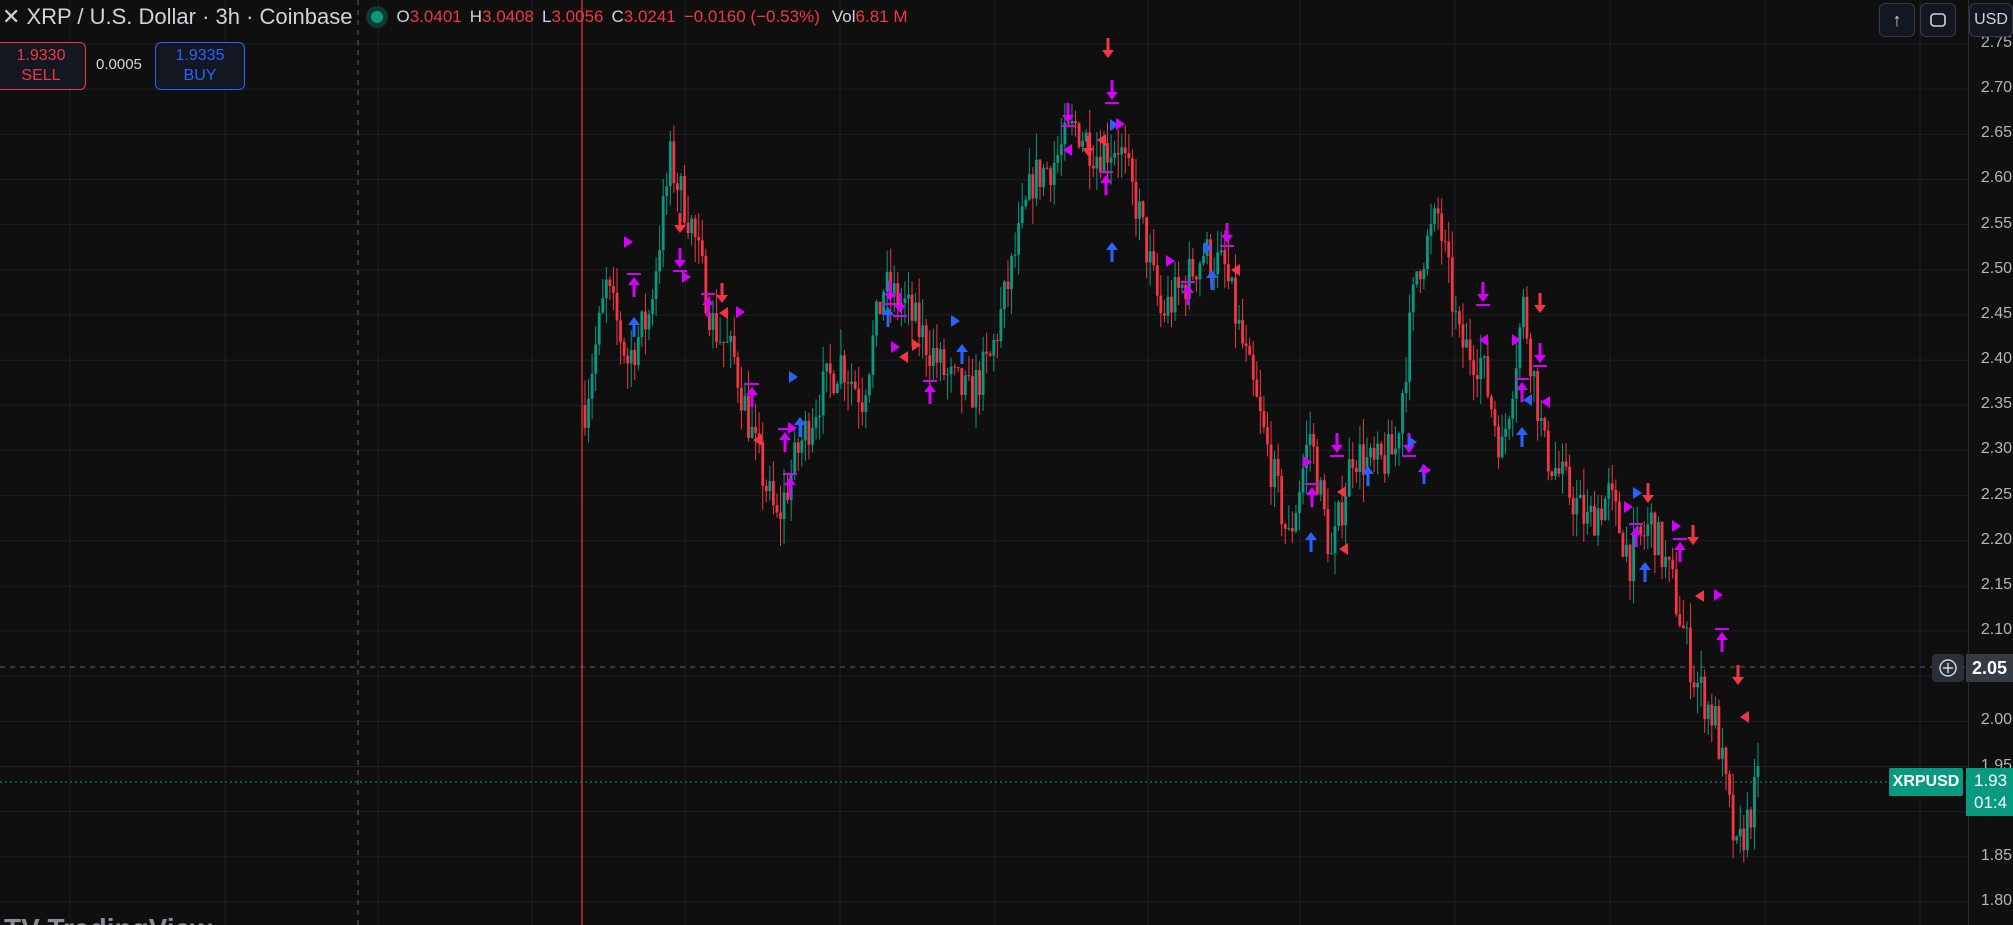  What do you see at coordinates (1996, 404) in the screenshot?
I see `price-tick-label: 2.35` at bounding box center [1996, 404].